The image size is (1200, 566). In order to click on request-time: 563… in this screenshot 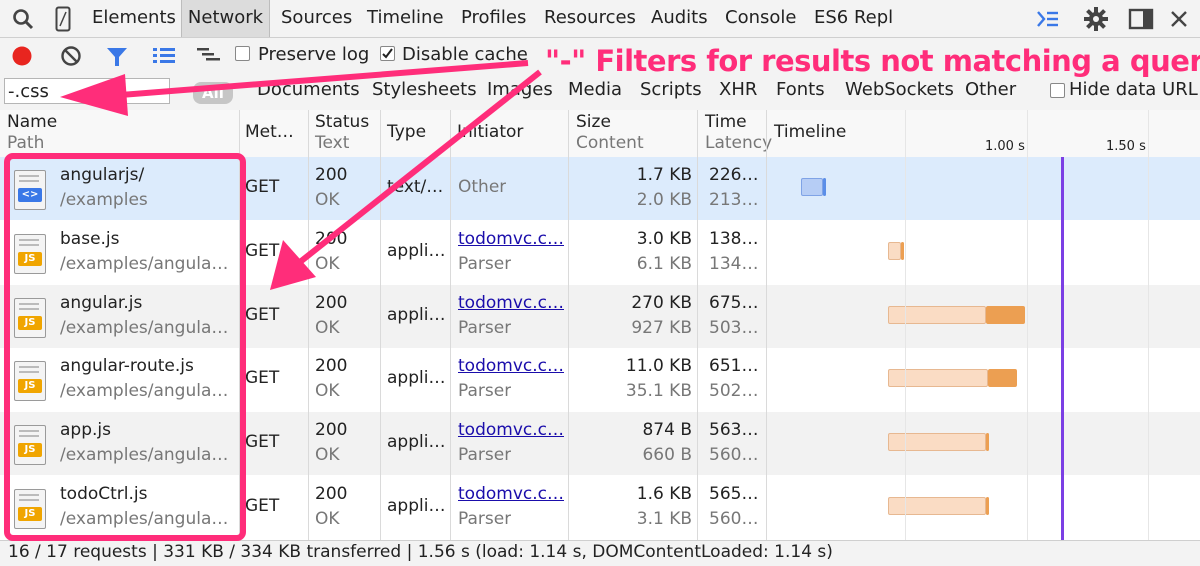, I will do `click(734, 430)`.